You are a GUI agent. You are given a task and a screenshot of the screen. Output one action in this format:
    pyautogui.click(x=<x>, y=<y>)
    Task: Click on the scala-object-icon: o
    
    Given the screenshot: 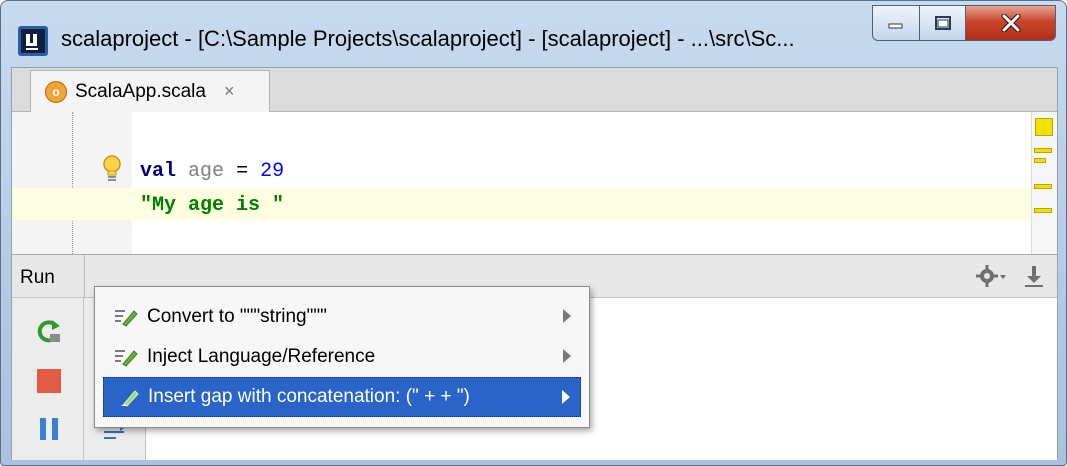 What is the action you would take?
    pyautogui.click(x=56, y=91)
    